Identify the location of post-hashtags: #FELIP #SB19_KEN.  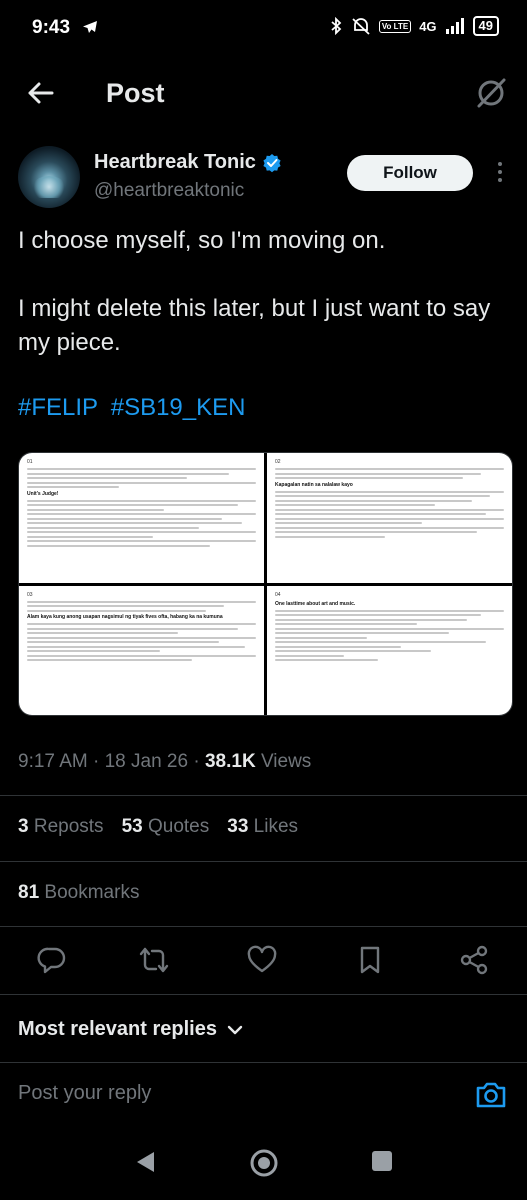
(134, 408).